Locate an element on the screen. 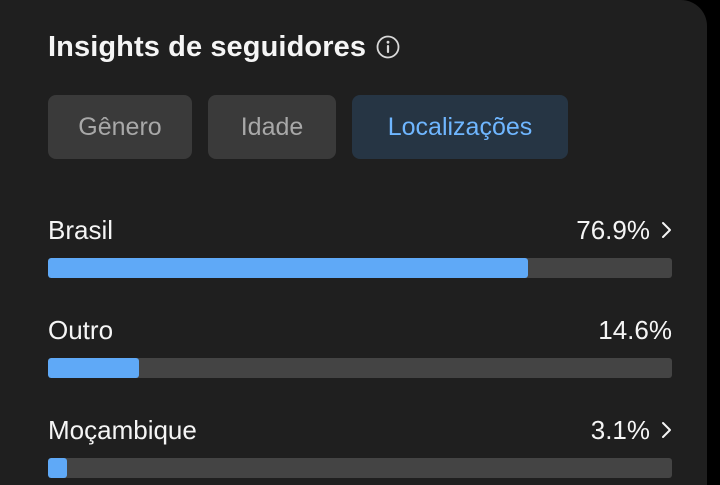 The image size is (720, 485). tab-idade: Idade is located at coordinates (272, 127).